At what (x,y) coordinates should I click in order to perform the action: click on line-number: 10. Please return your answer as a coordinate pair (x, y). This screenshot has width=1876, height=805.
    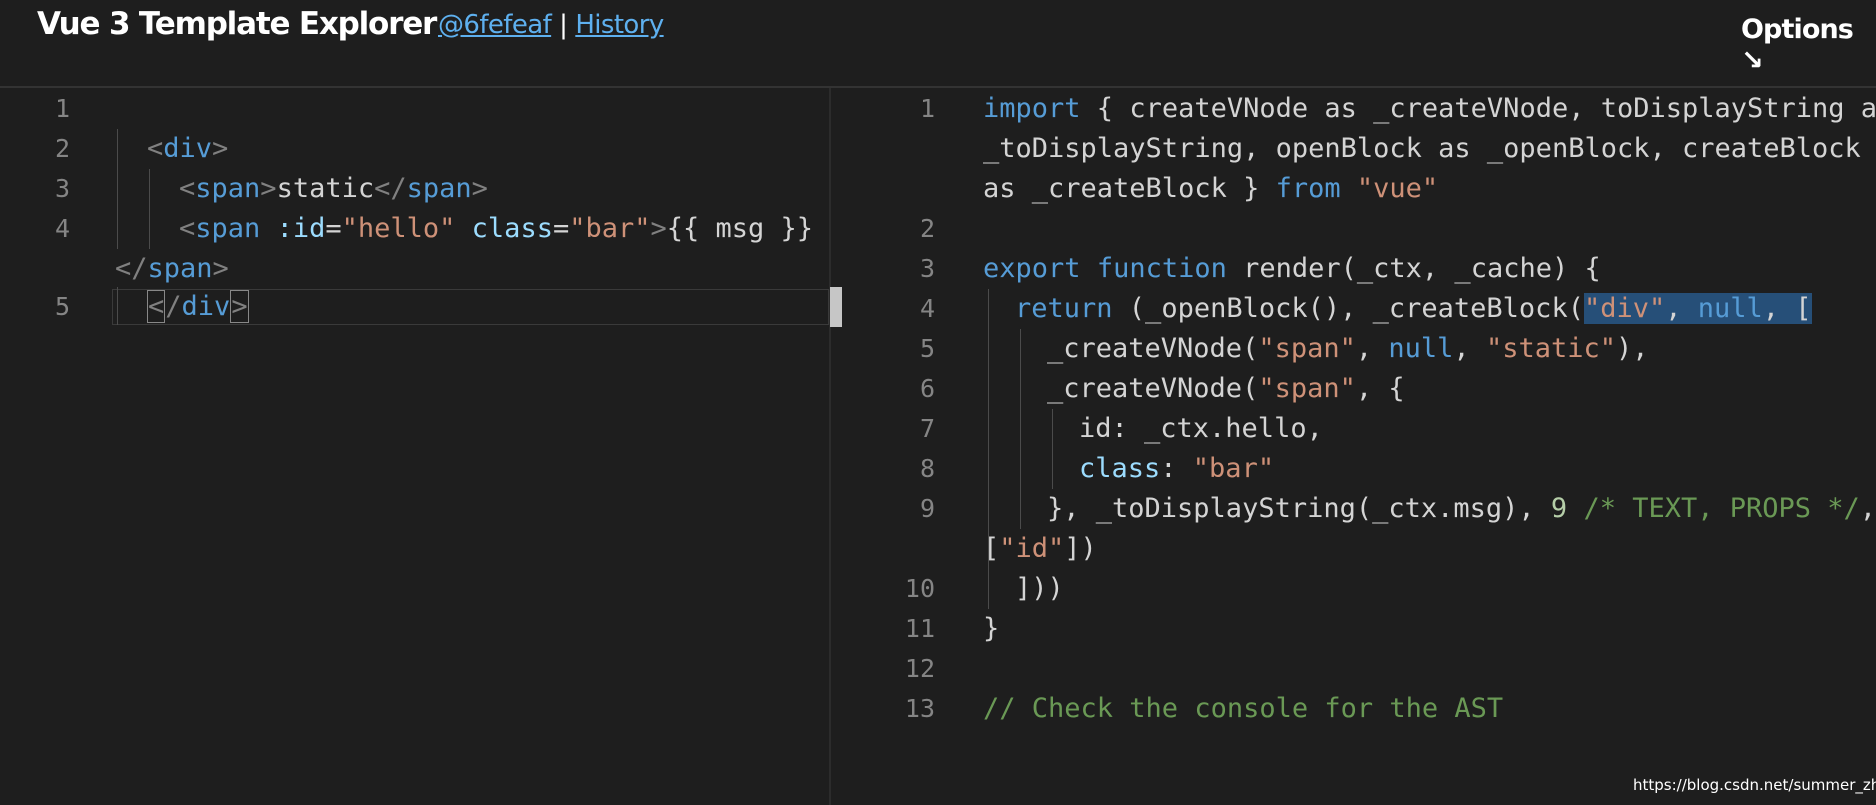
    Looking at the image, I should click on (919, 588).